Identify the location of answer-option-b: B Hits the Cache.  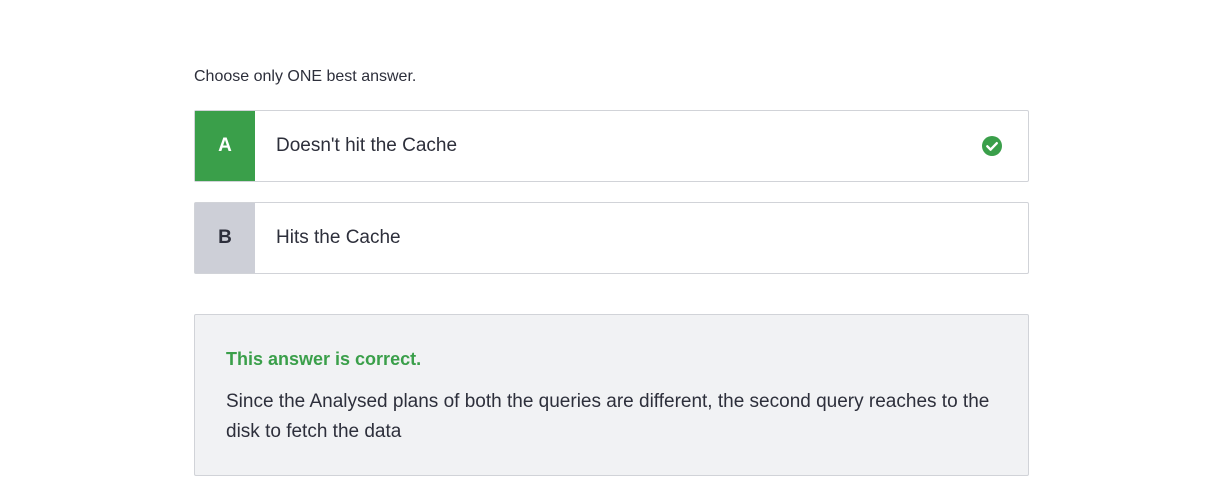
(611, 238).